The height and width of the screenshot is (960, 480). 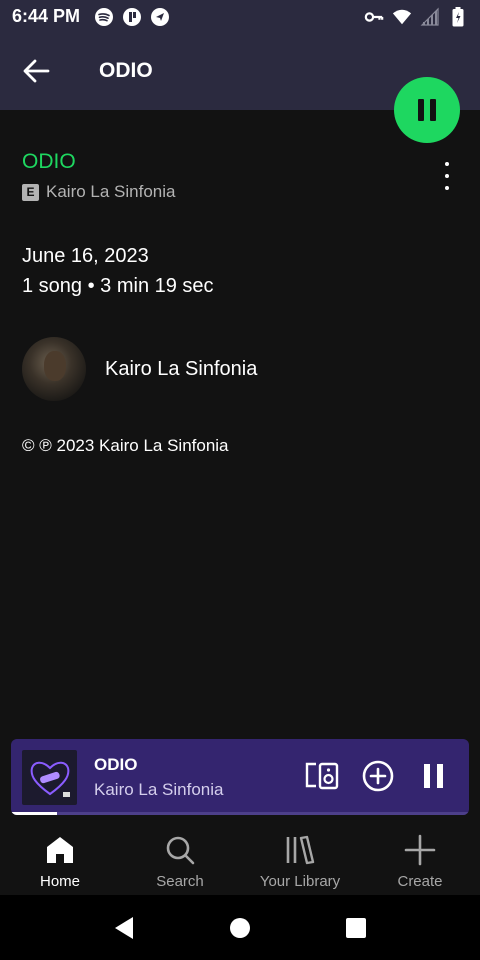 What do you see at coordinates (125, 445) in the screenshot?
I see `copyright-text: © ℗ 2023 Kairo La Sinfonia` at bounding box center [125, 445].